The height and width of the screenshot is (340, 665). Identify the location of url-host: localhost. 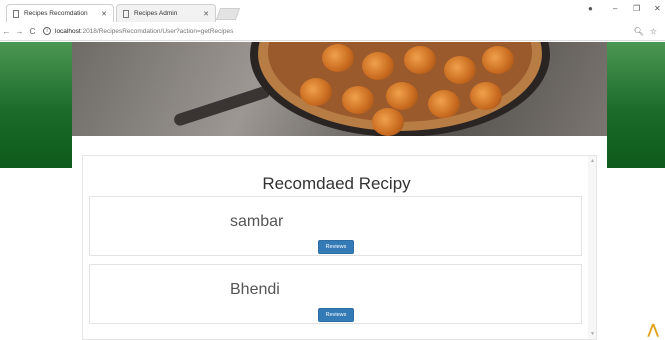
(68, 31).